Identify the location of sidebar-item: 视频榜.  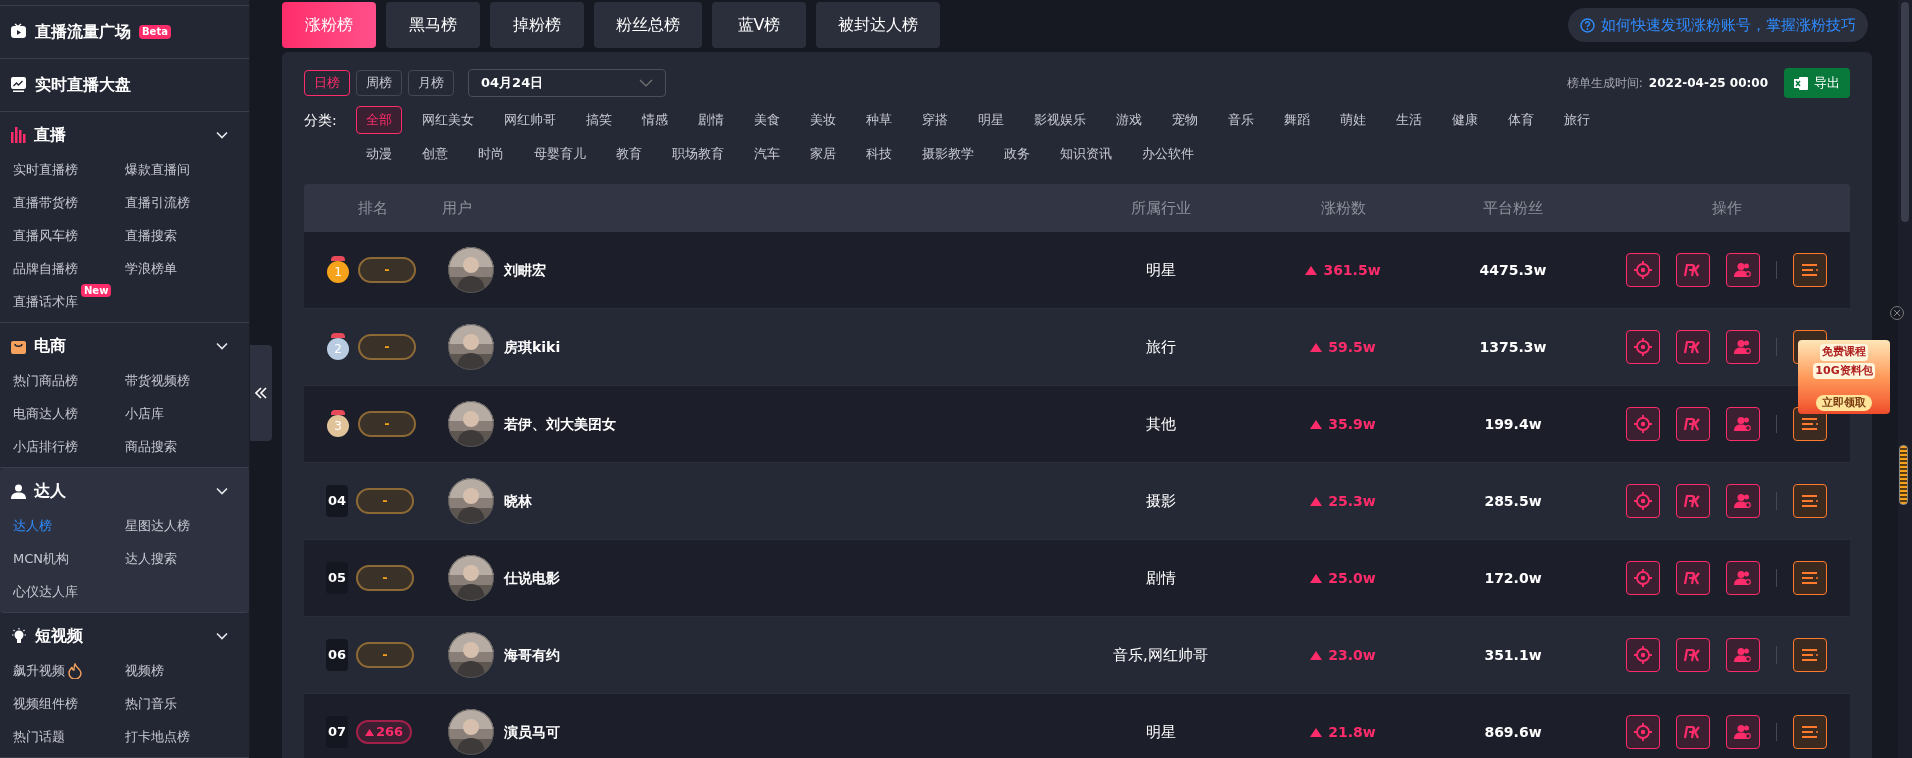
(144, 671).